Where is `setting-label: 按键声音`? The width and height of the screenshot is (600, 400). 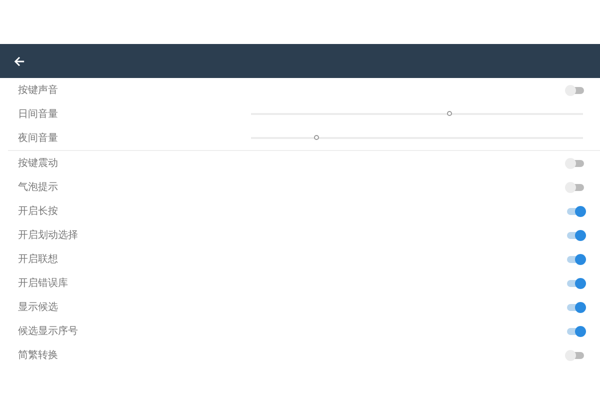
setting-label: 按键声音 is located at coordinates (38, 90).